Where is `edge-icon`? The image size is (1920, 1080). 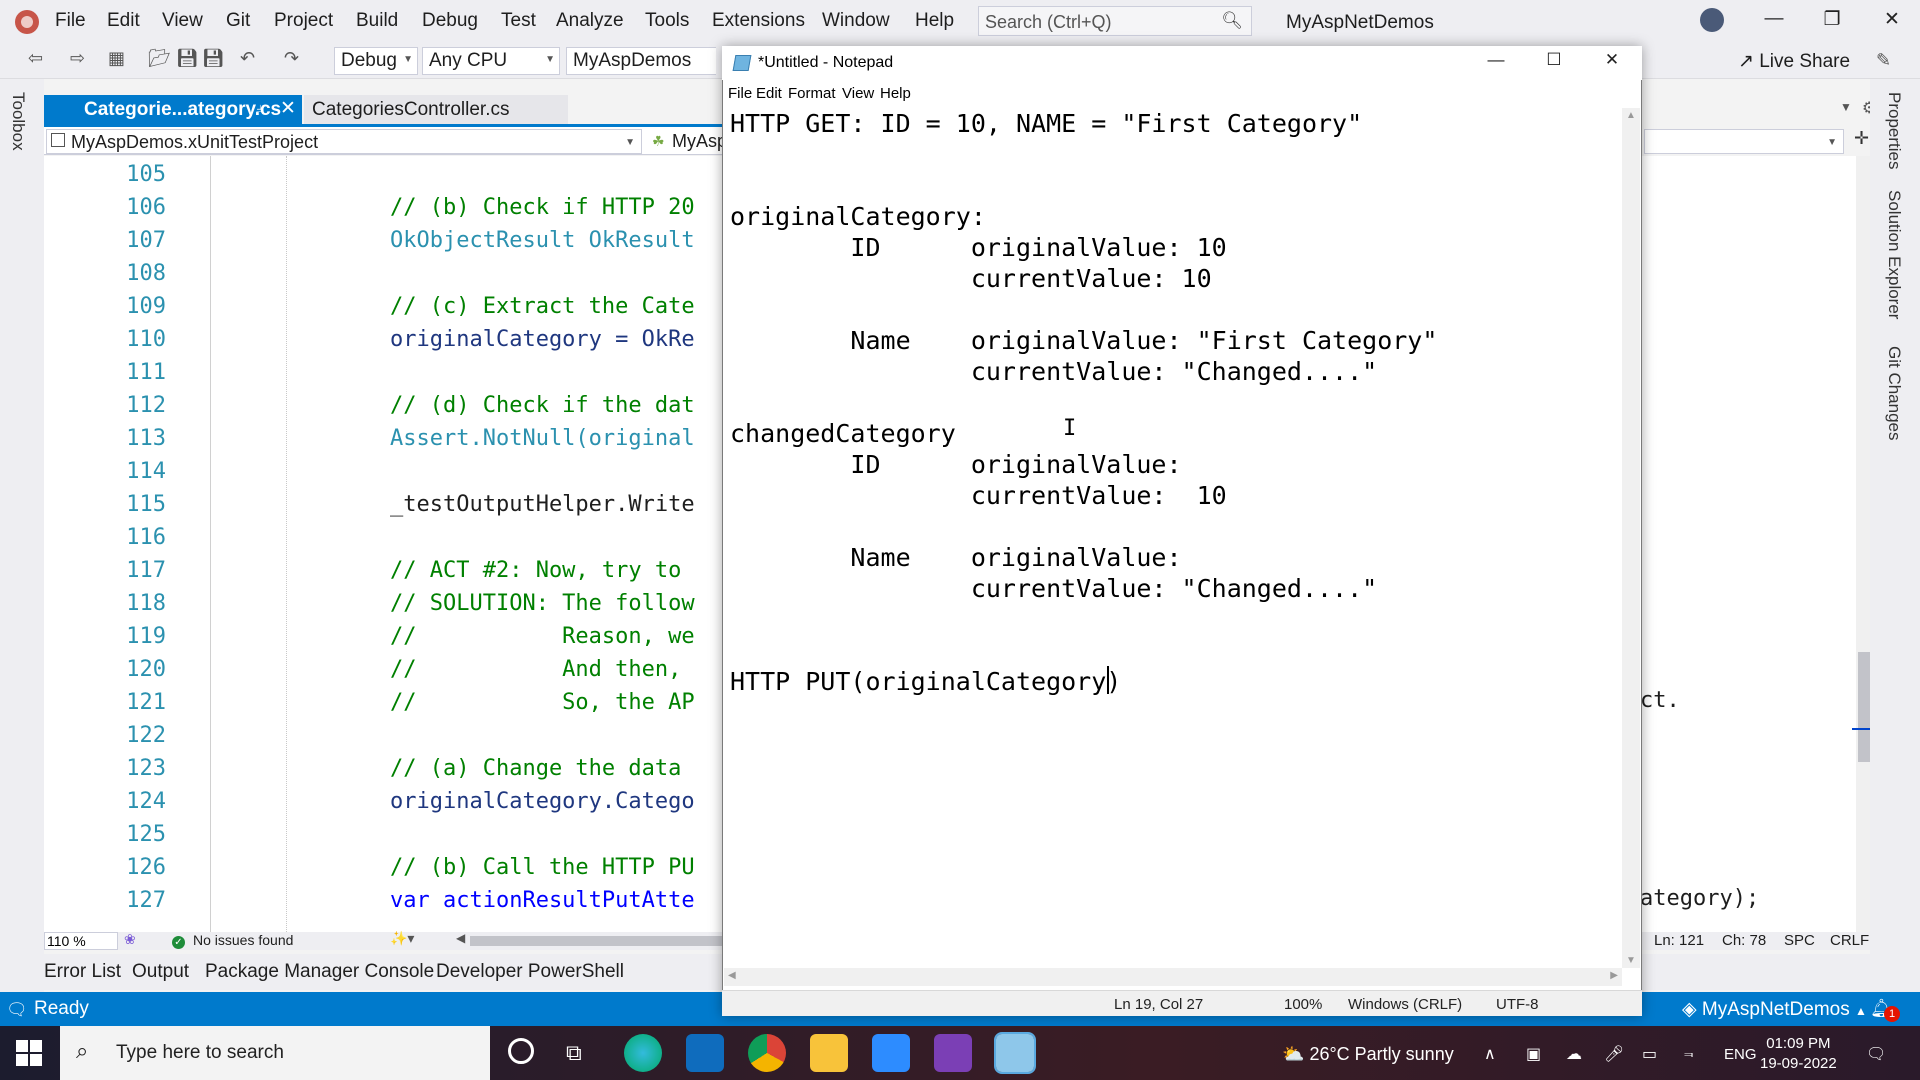 edge-icon is located at coordinates (643, 1053).